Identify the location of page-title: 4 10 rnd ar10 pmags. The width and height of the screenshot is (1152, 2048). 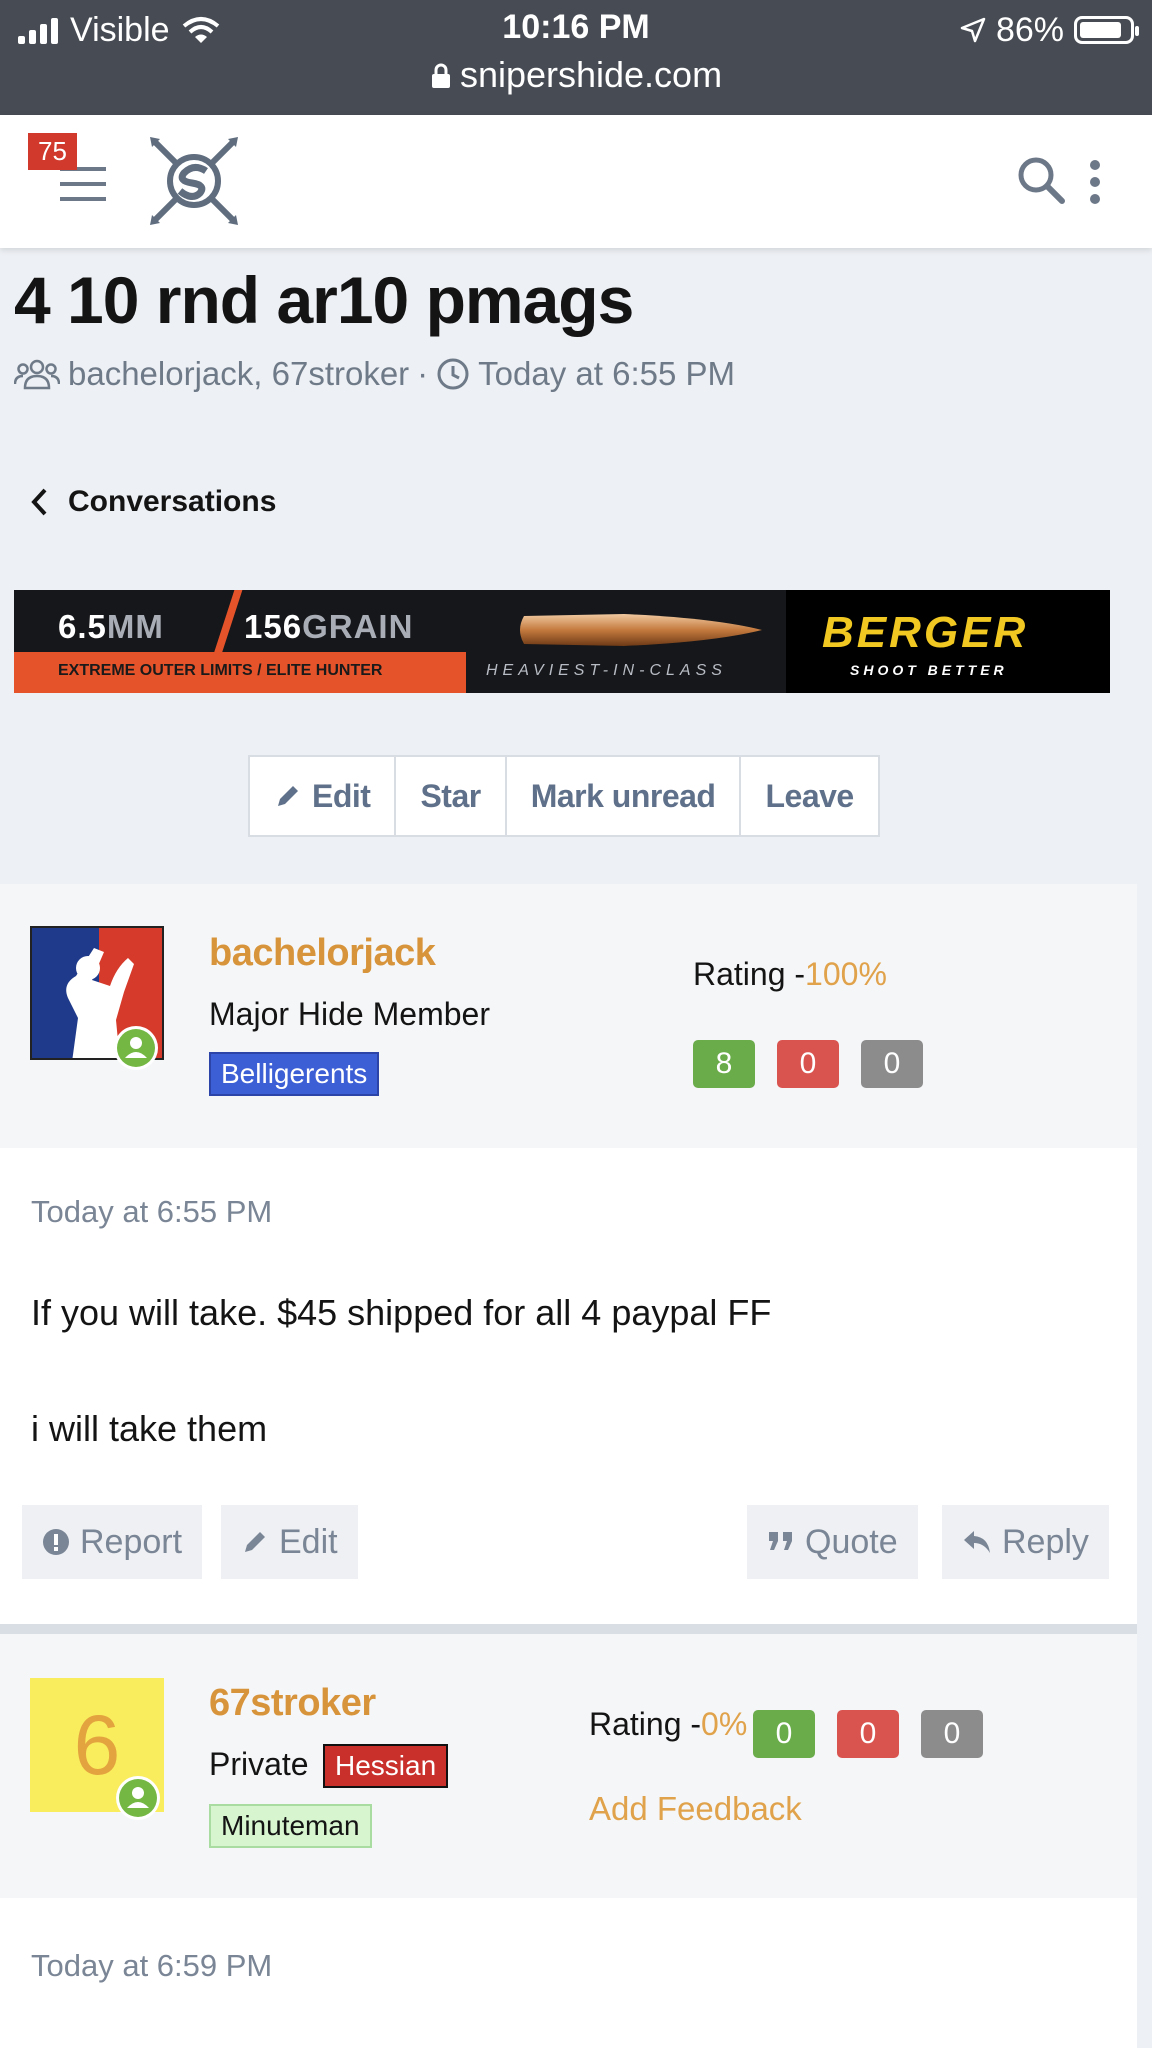
(324, 300).